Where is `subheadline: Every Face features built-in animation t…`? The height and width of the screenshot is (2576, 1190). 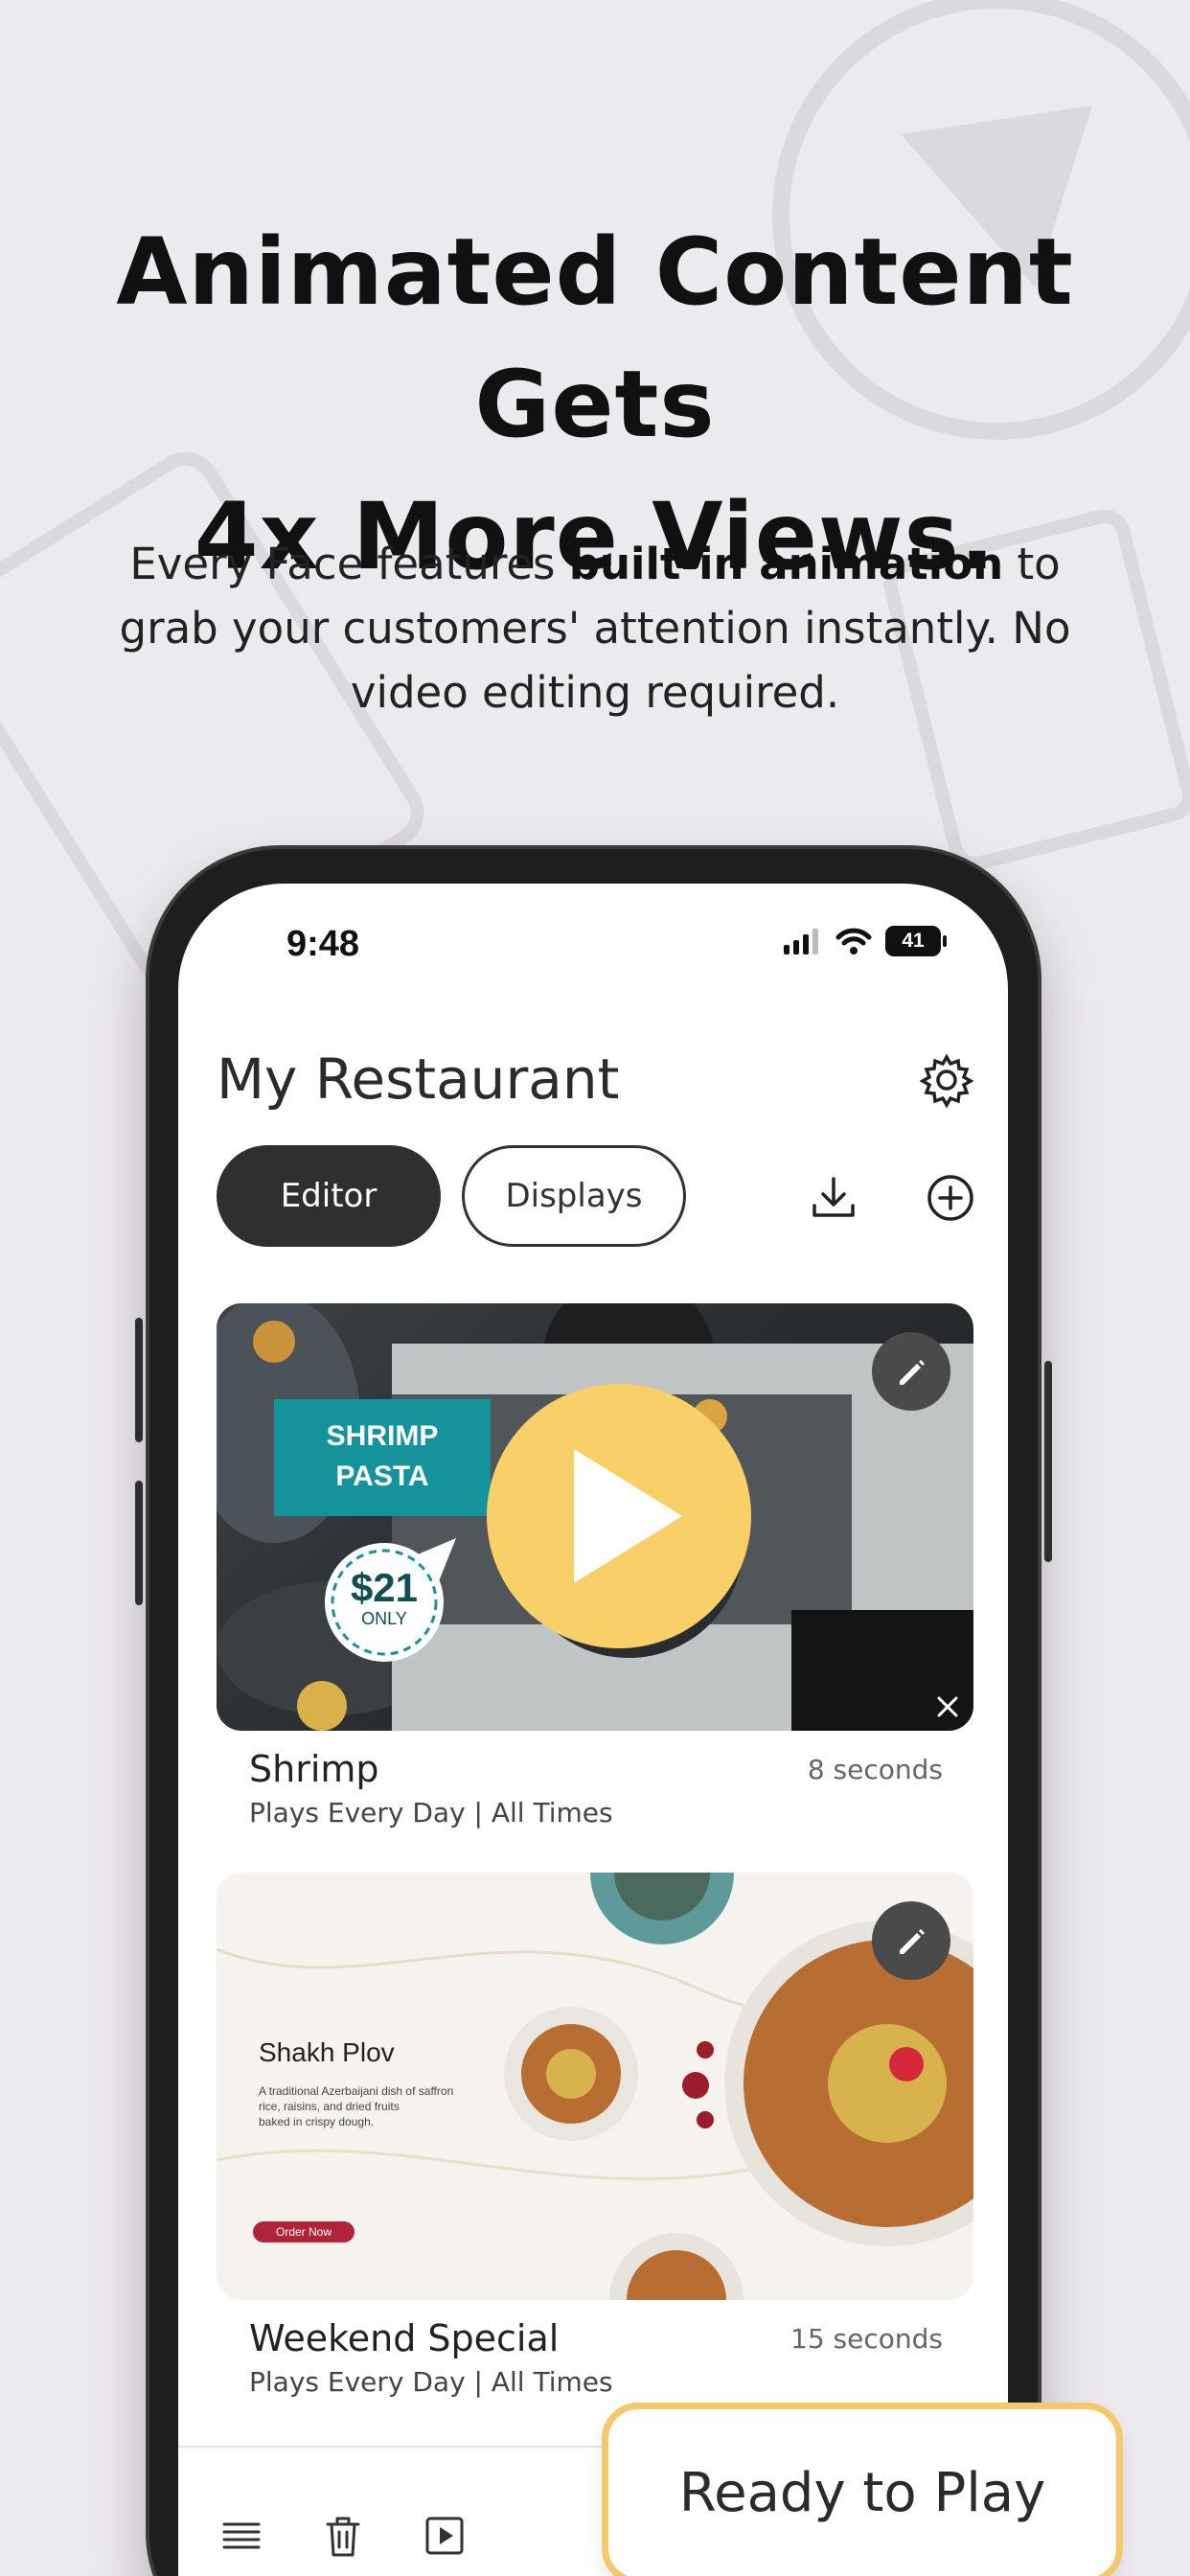 subheadline: Every Face features built-in animation t… is located at coordinates (595, 628).